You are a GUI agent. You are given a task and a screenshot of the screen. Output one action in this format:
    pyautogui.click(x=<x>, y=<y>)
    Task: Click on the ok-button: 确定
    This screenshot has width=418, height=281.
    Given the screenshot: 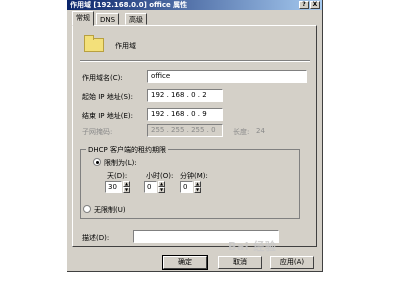 What is the action you would take?
    pyautogui.click(x=185, y=262)
    